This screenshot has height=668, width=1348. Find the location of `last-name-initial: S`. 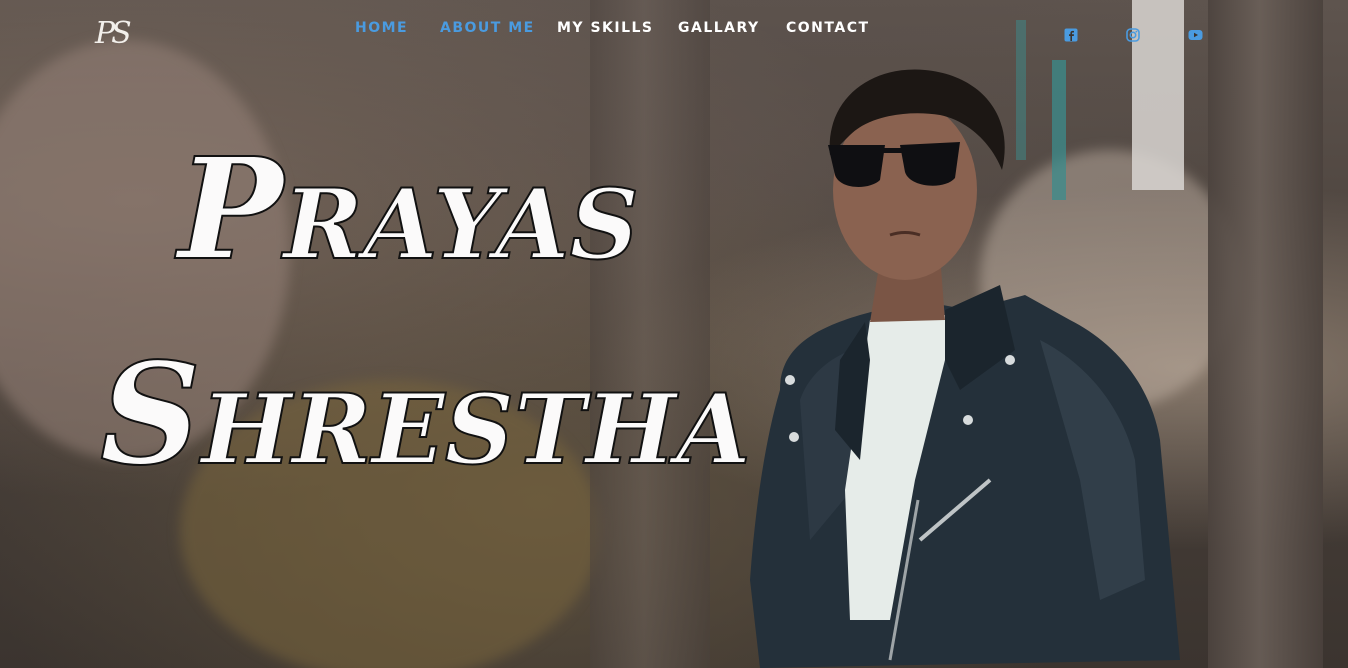

last-name-initial: S is located at coordinates (150, 415).